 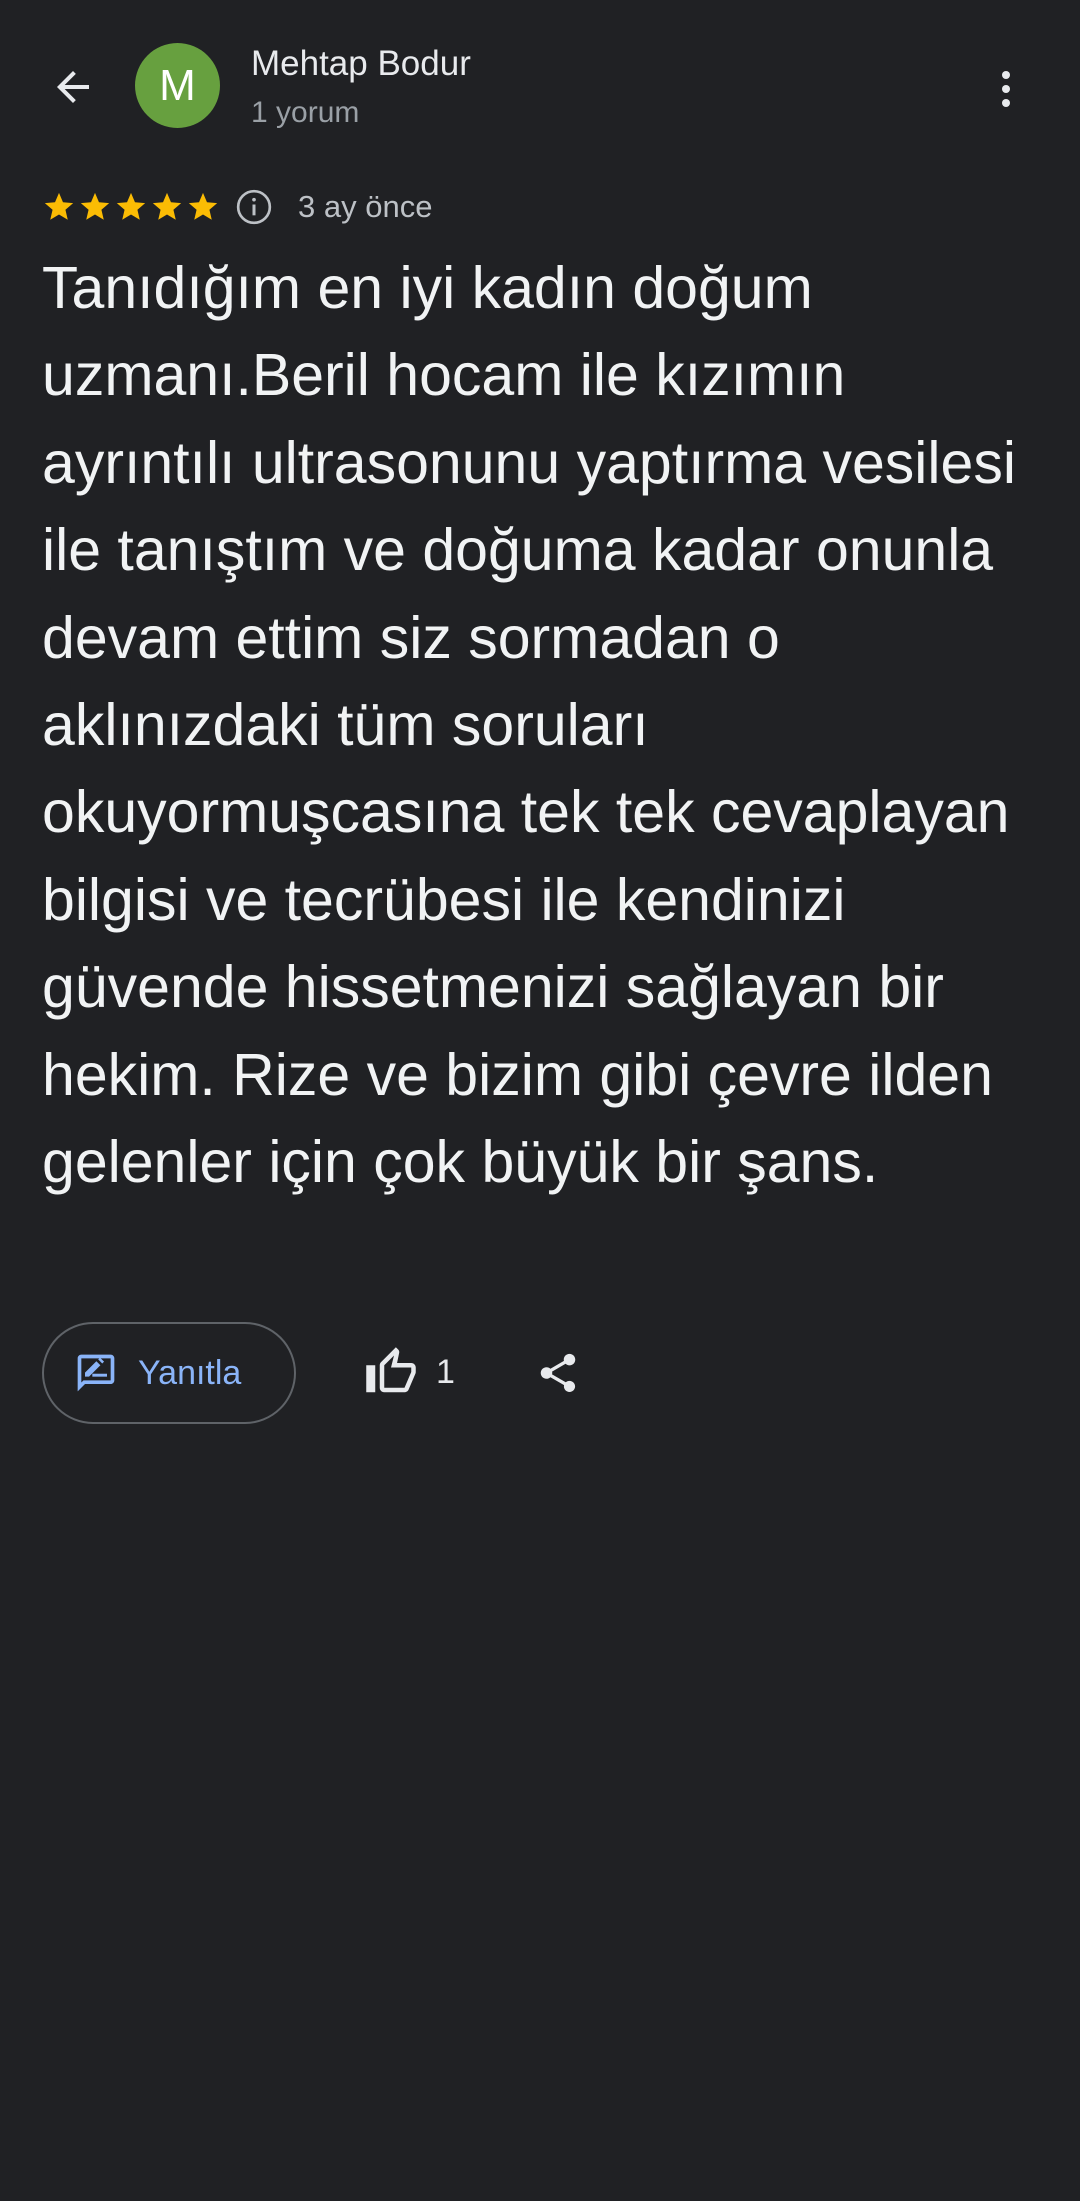 I want to click on avatar: M, so click(x=177, y=85).